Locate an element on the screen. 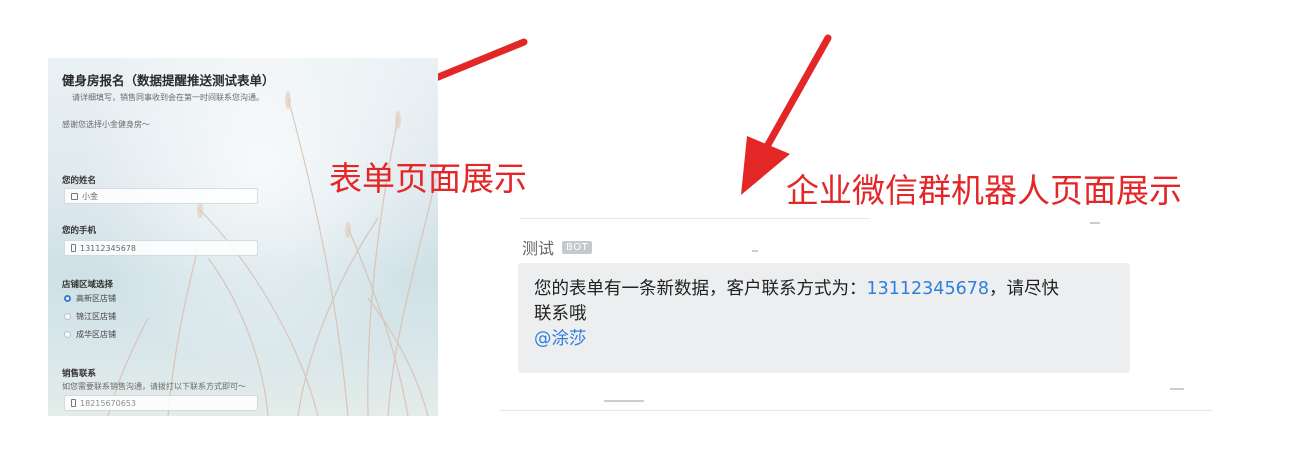  mention-link: @涂莎 is located at coordinates (824, 339).